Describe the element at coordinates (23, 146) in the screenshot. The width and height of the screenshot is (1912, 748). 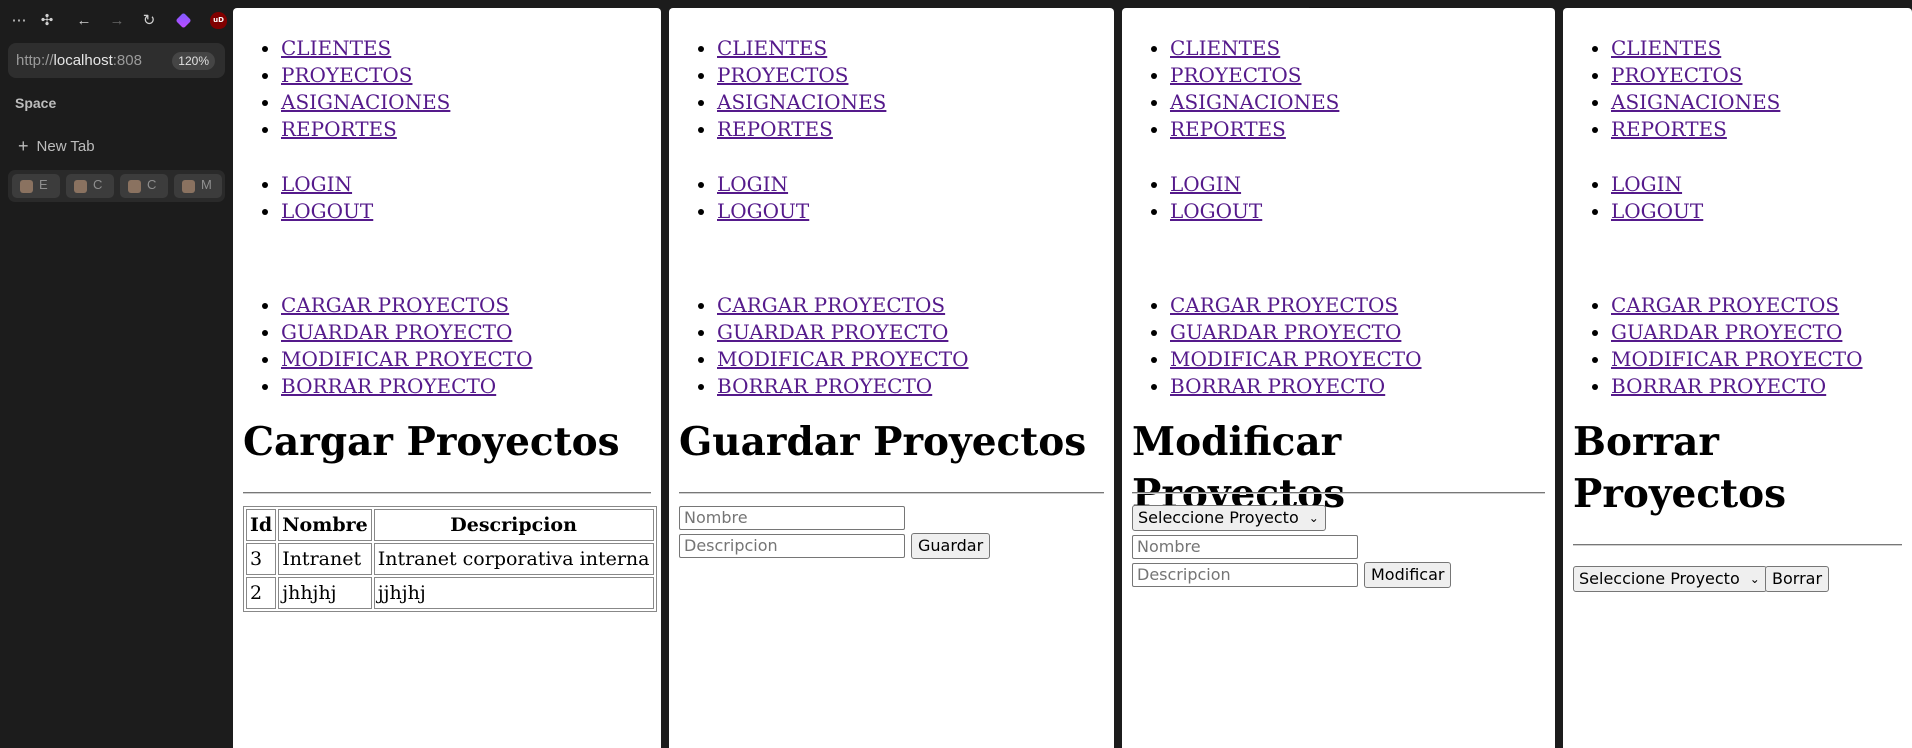
I see `plus-icon: +` at that location.